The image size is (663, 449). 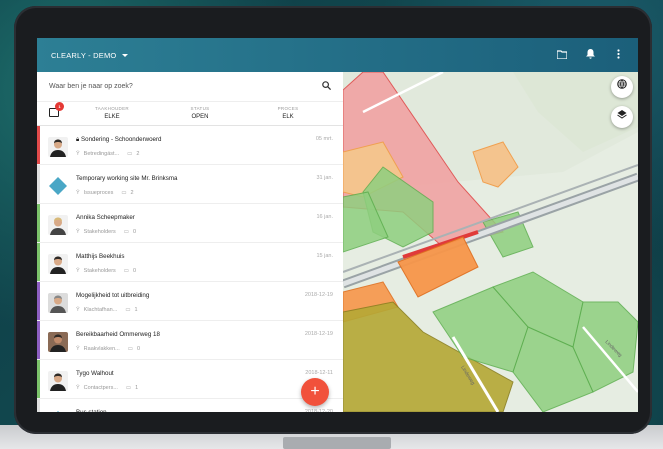 What do you see at coordinates (590, 55) in the screenshot?
I see `bell-icon` at bounding box center [590, 55].